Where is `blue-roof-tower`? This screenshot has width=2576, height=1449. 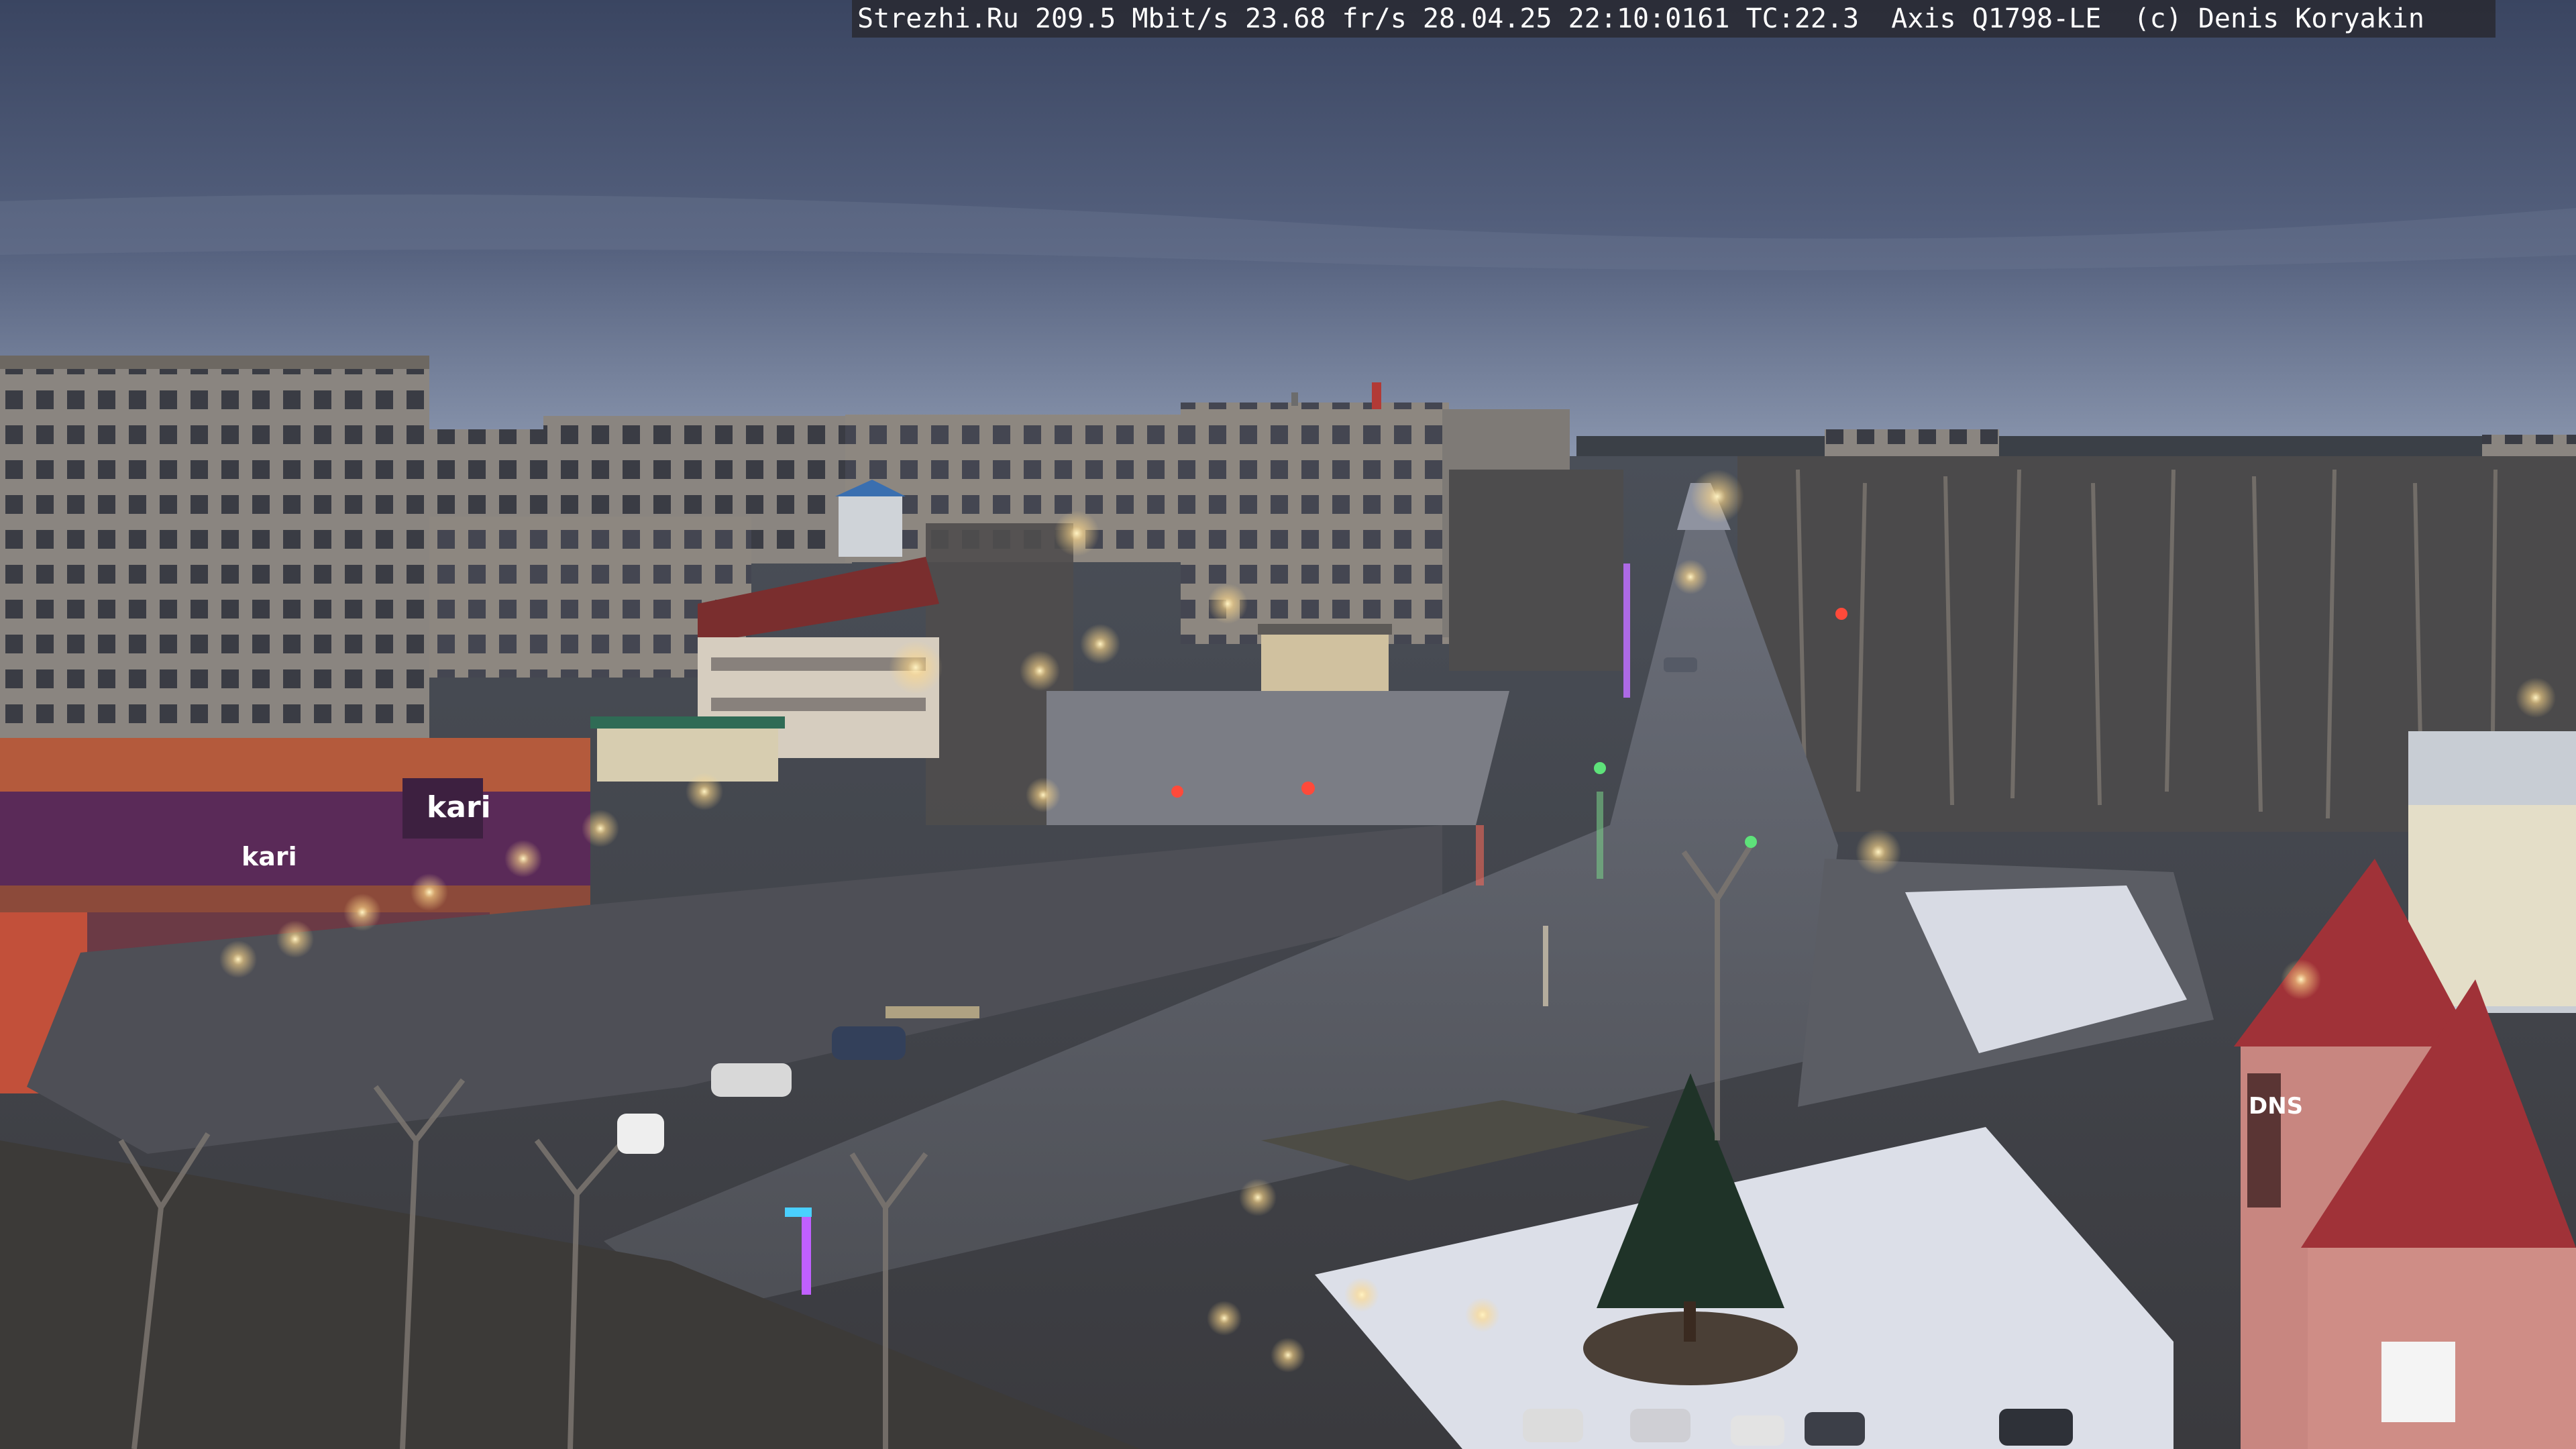 blue-roof-tower is located at coordinates (870, 526).